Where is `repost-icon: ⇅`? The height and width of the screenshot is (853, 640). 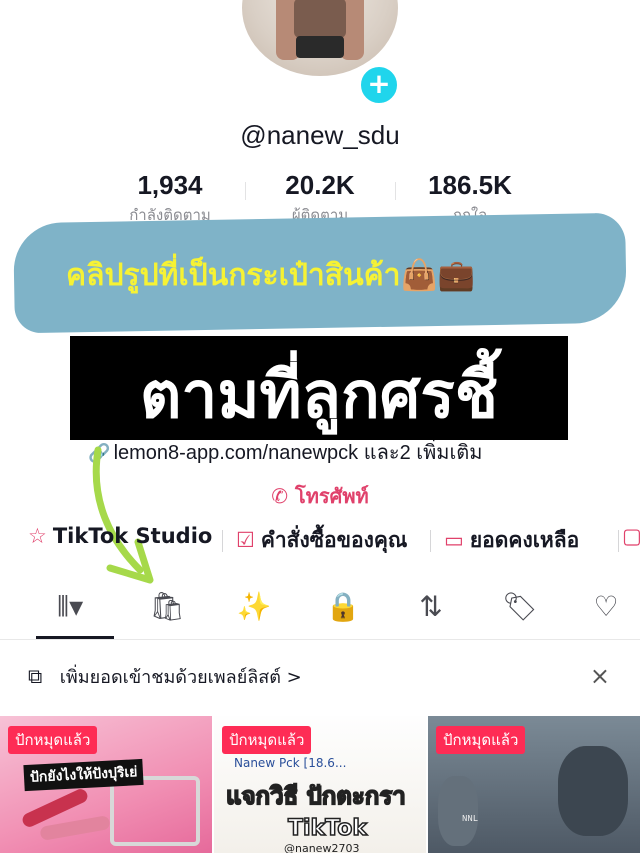 repost-icon: ⇅ is located at coordinates (431, 606).